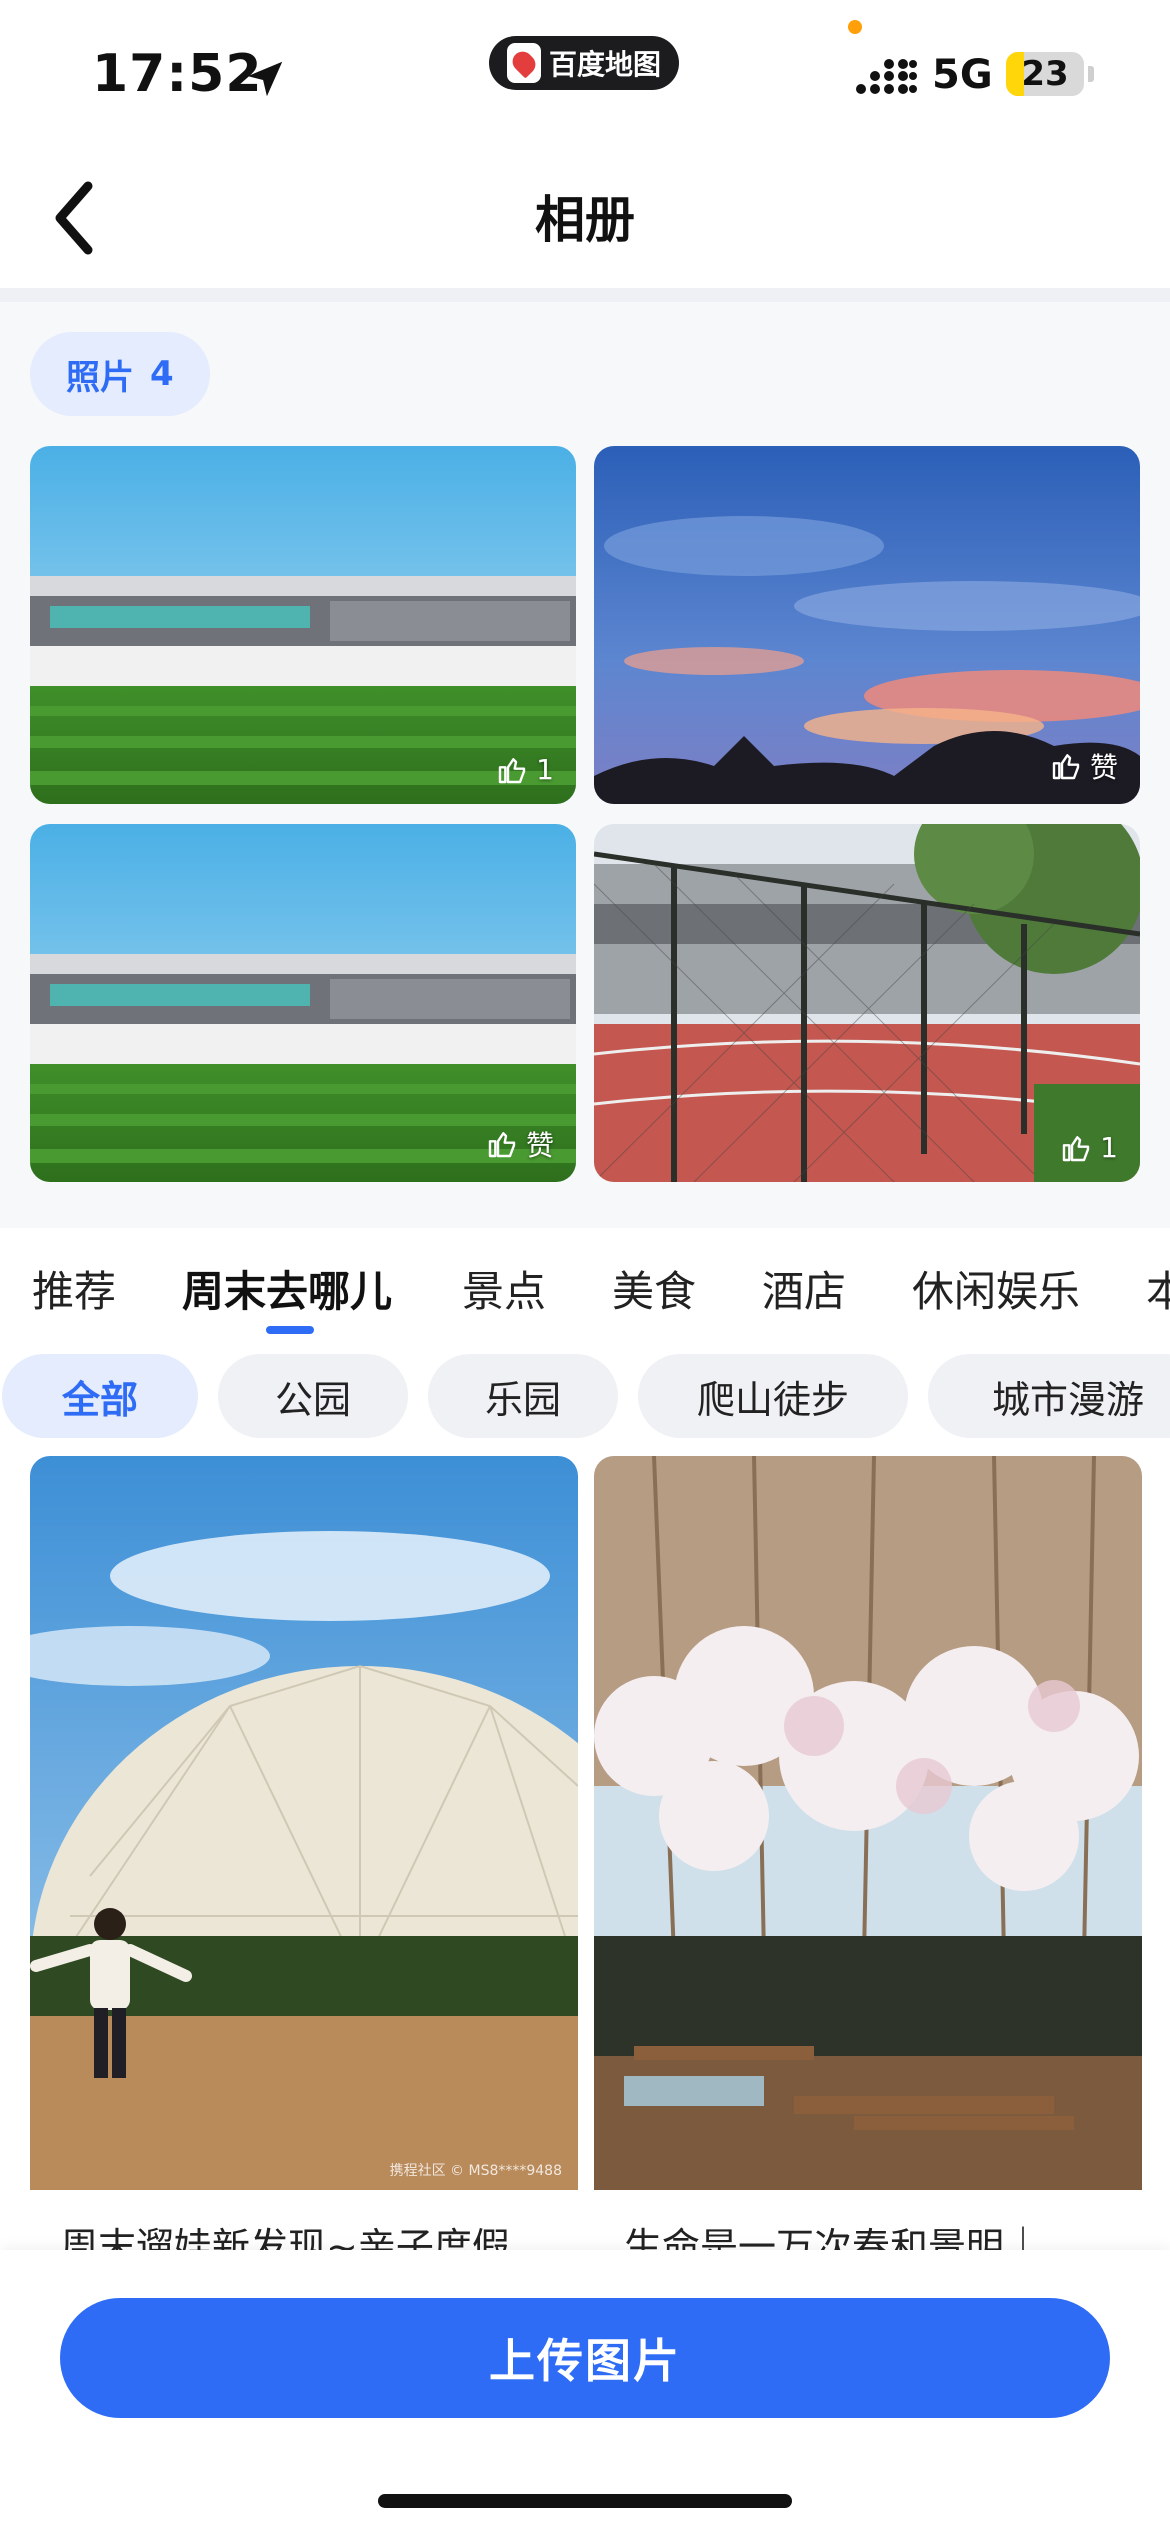 The image size is (1170, 2532). I want to click on upload-image-button: 上传图片, so click(585, 2358).